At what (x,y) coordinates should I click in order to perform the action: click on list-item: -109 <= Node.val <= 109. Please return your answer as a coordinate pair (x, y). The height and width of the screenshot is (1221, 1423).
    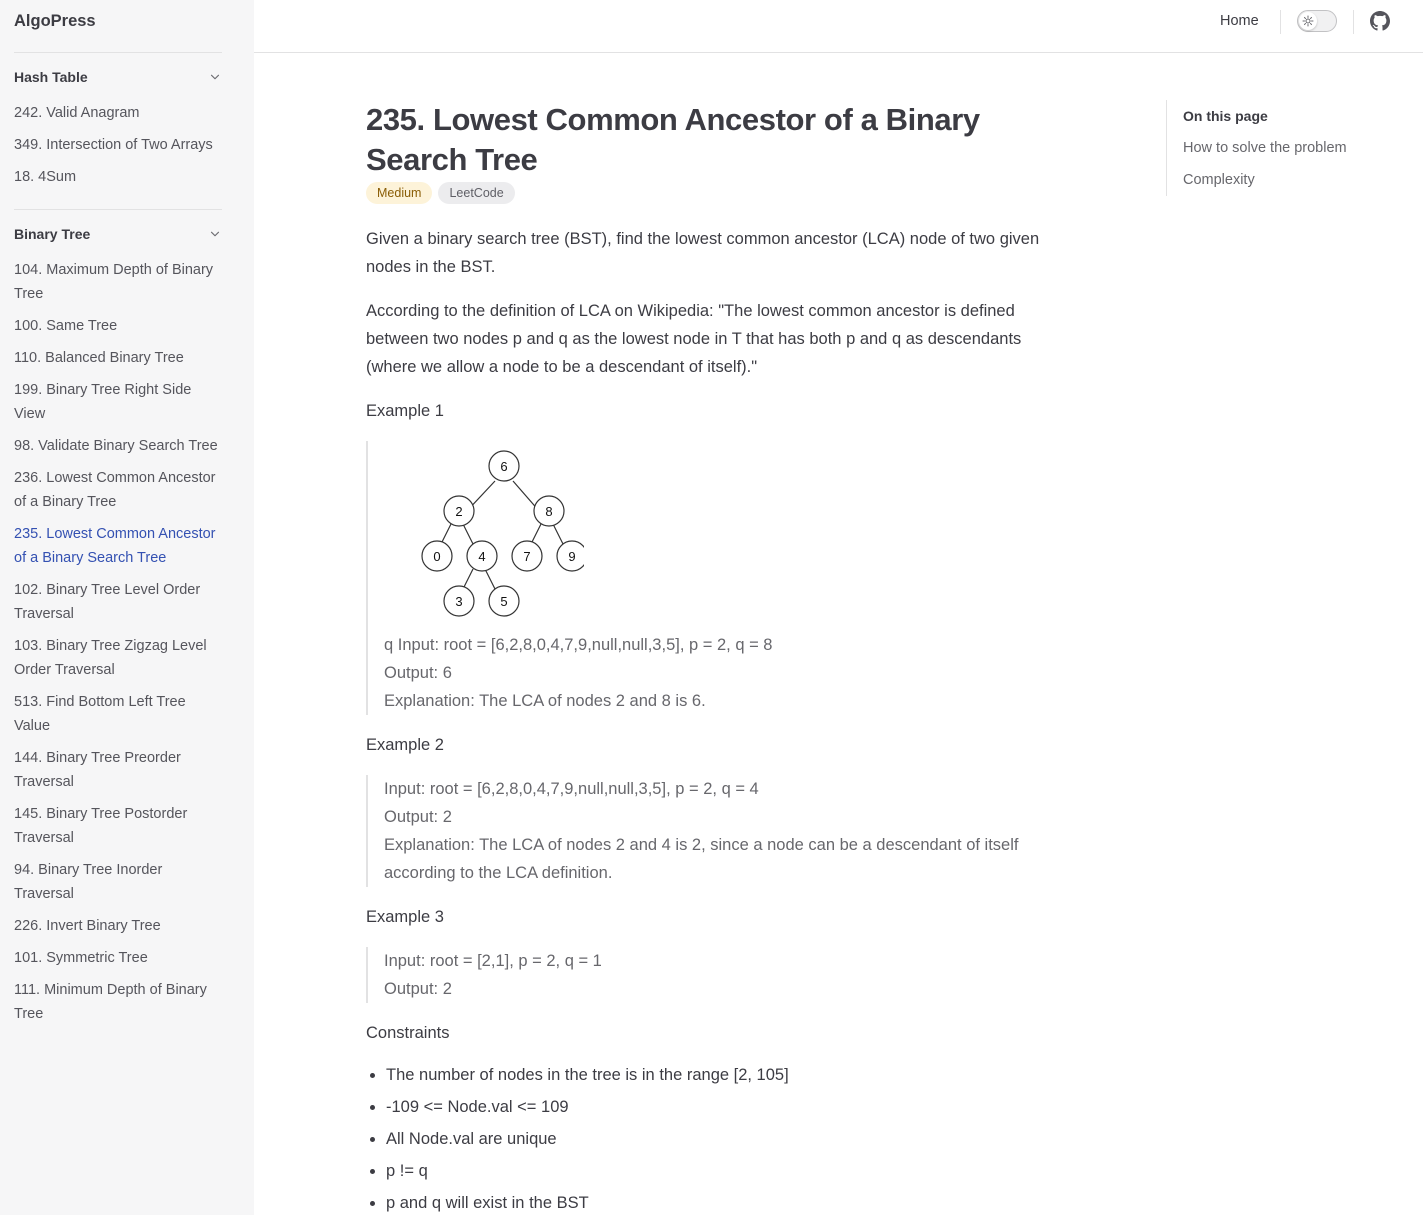
    Looking at the image, I should click on (716, 1107).